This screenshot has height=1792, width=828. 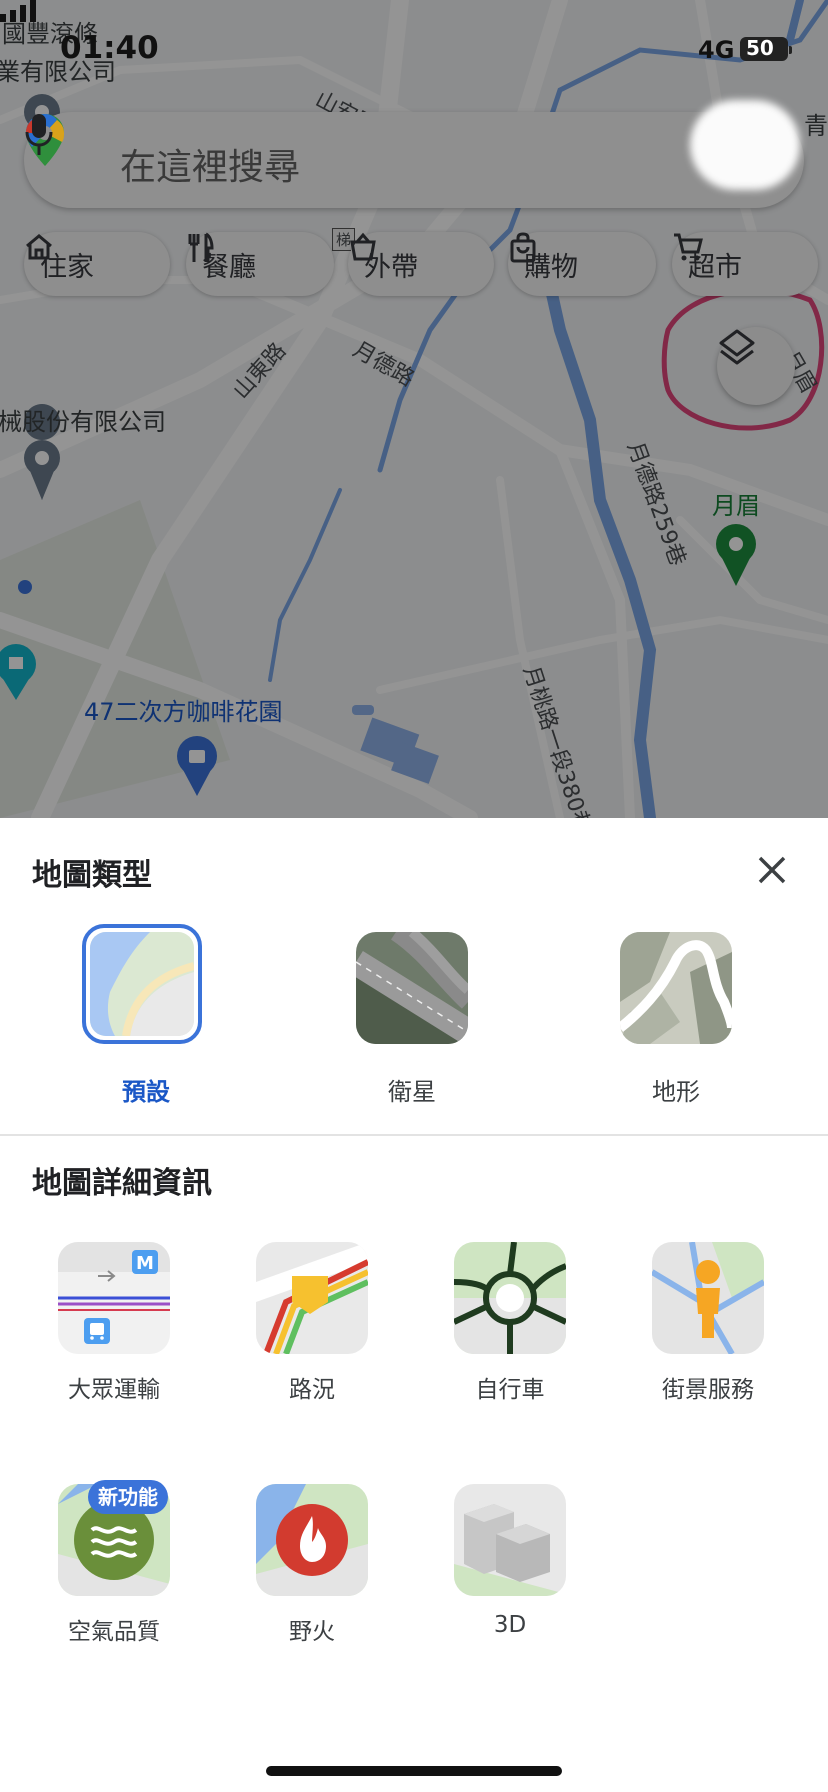 What do you see at coordinates (523, 247) in the screenshot?
I see `shopping-bag-icon` at bounding box center [523, 247].